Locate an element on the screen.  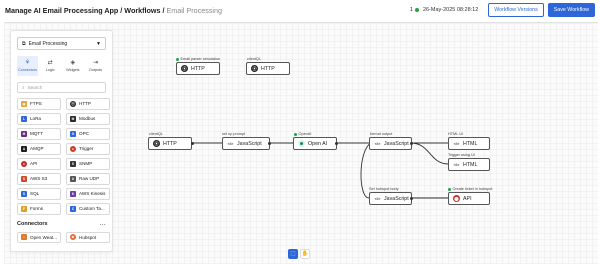
node-label-clientql-top: clientQL is located at coordinates (254, 59).